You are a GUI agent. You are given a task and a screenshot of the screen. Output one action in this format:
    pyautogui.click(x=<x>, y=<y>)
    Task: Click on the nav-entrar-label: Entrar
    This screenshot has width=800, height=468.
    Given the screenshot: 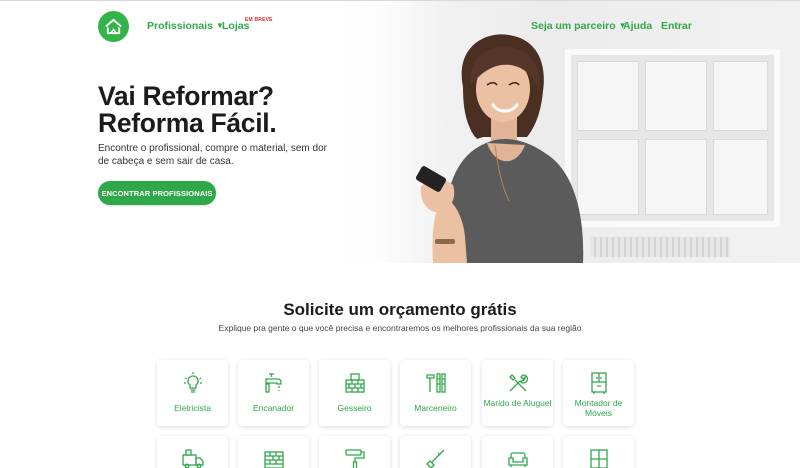 What is the action you would take?
    pyautogui.click(x=676, y=26)
    